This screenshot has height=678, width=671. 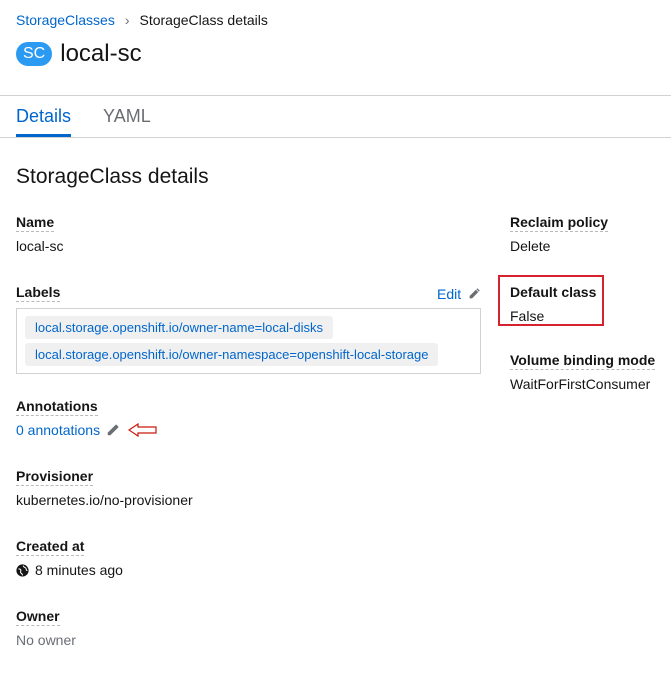 I want to click on edit-labels-button: Edit, so click(x=459, y=294).